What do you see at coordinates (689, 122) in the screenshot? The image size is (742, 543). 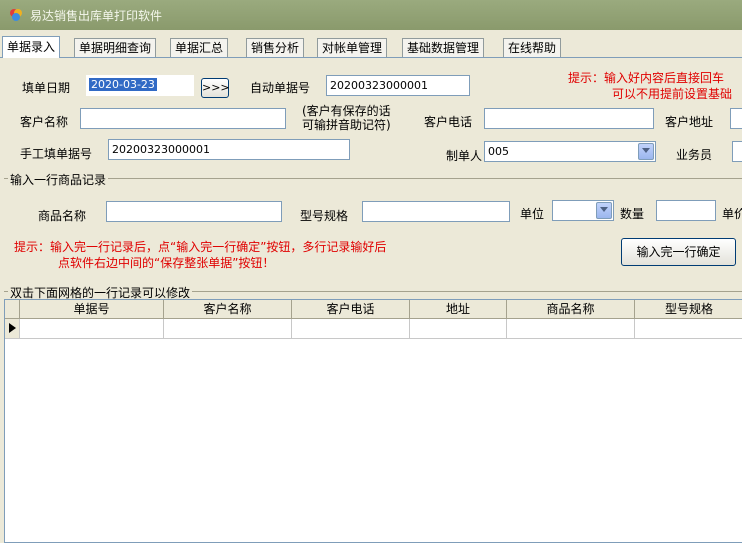 I see `address-label: 客户地址` at bounding box center [689, 122].